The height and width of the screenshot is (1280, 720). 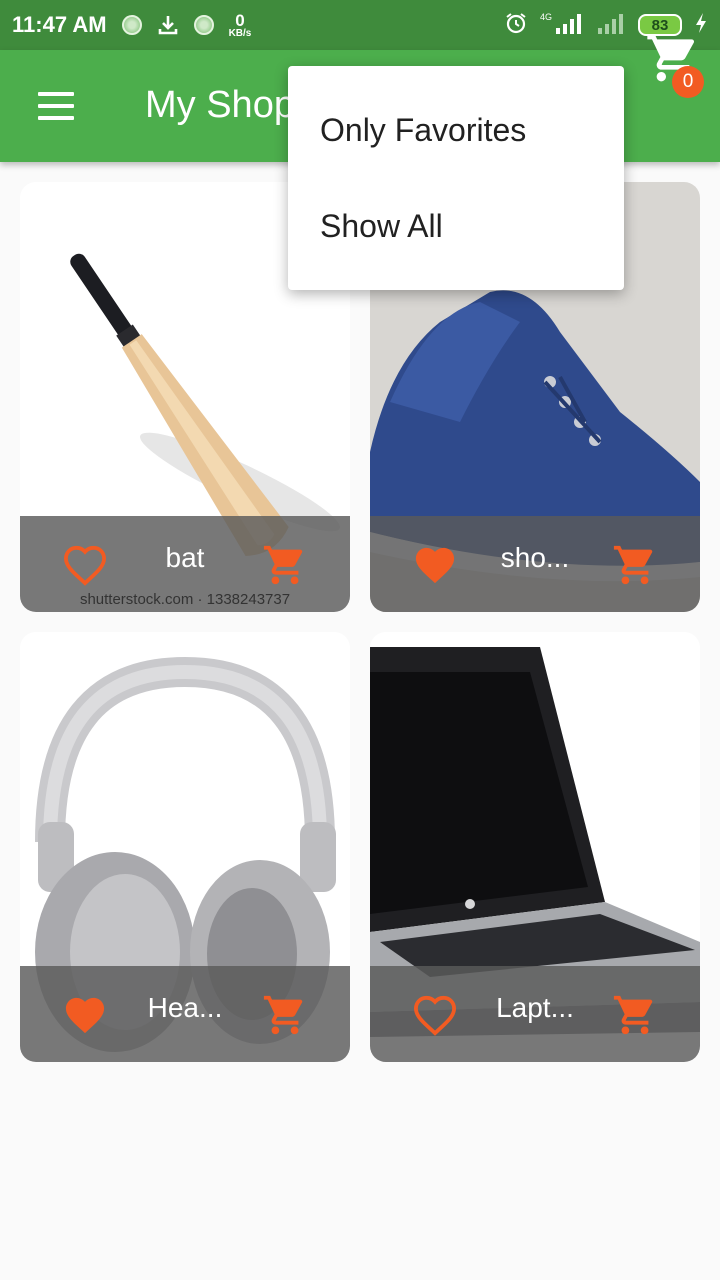 What do you see at coordinates (240, 33) in the screenshot?
I see `network-speed-unit: KB/s` at bounding box center [240, 33].